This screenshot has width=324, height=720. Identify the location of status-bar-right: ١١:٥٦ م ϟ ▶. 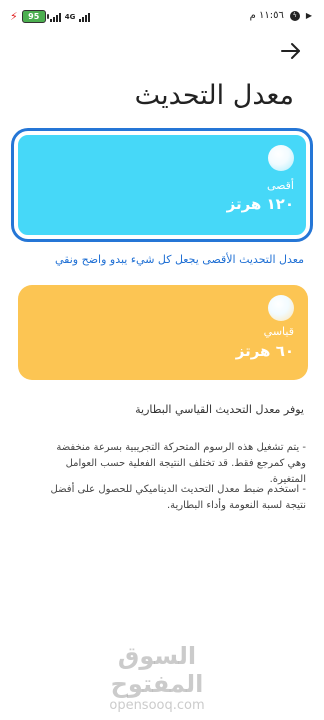
(281, 15).